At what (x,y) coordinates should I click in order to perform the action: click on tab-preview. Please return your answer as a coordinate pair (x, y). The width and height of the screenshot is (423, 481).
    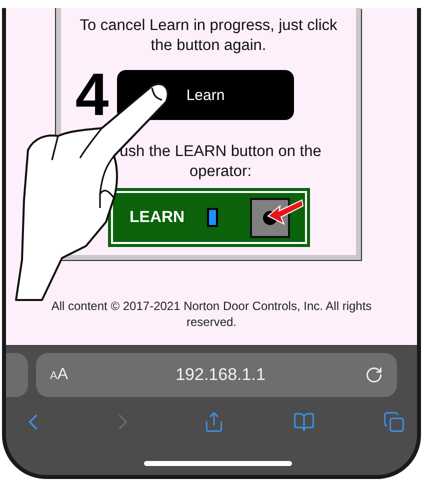
    Looking at the image, I should click on (17, 375).